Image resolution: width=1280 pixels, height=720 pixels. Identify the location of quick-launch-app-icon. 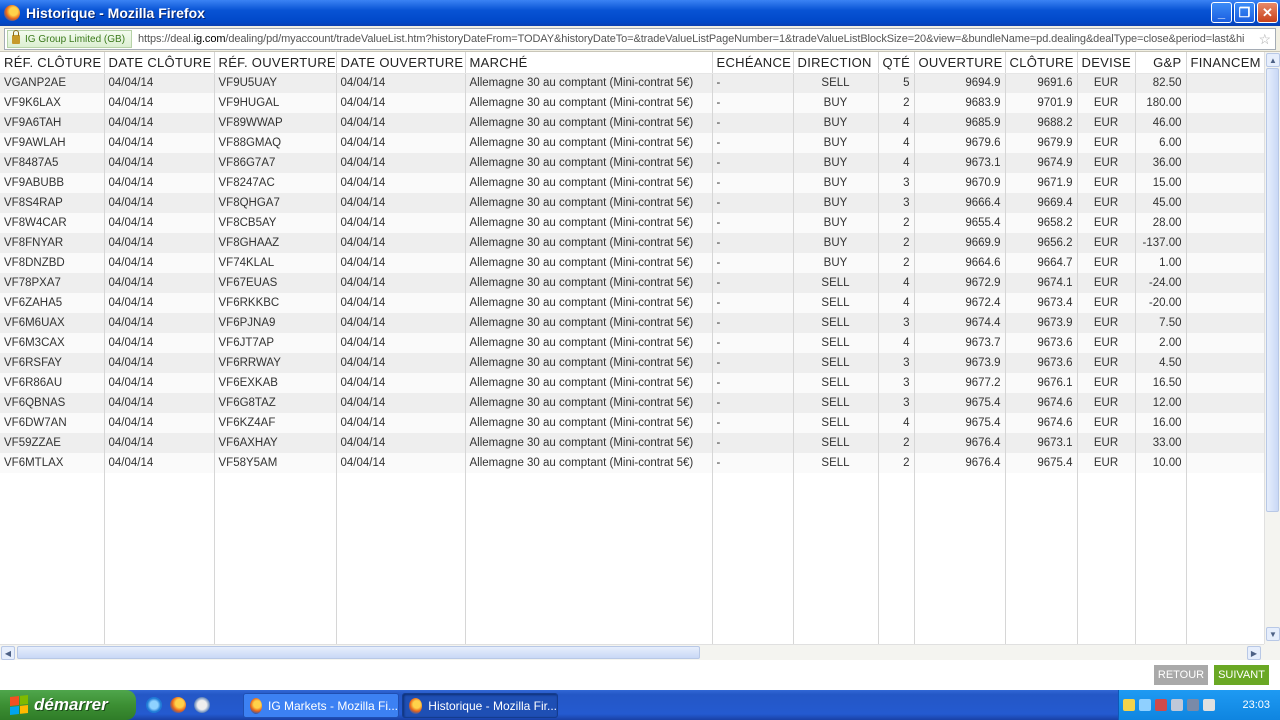
(202, 705).